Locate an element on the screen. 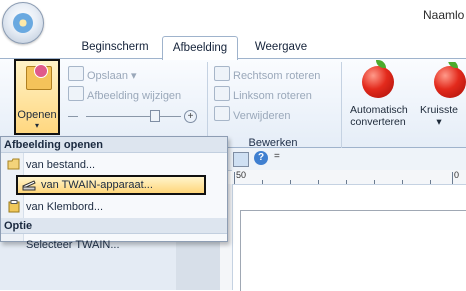  image-settings-icon is located at coordinates (241, 159).